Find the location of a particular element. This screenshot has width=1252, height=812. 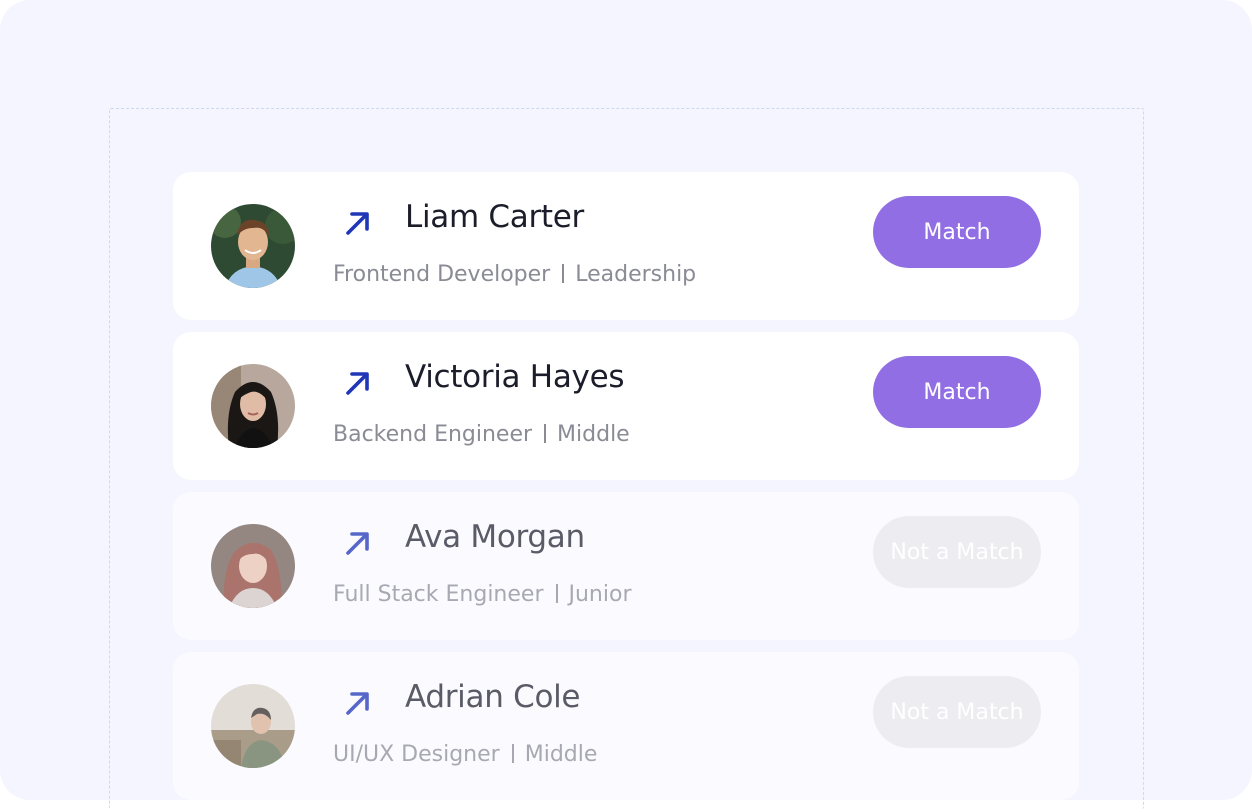

candidate-meta: Backend Engineer Middle is located at coordinates (481, 434).